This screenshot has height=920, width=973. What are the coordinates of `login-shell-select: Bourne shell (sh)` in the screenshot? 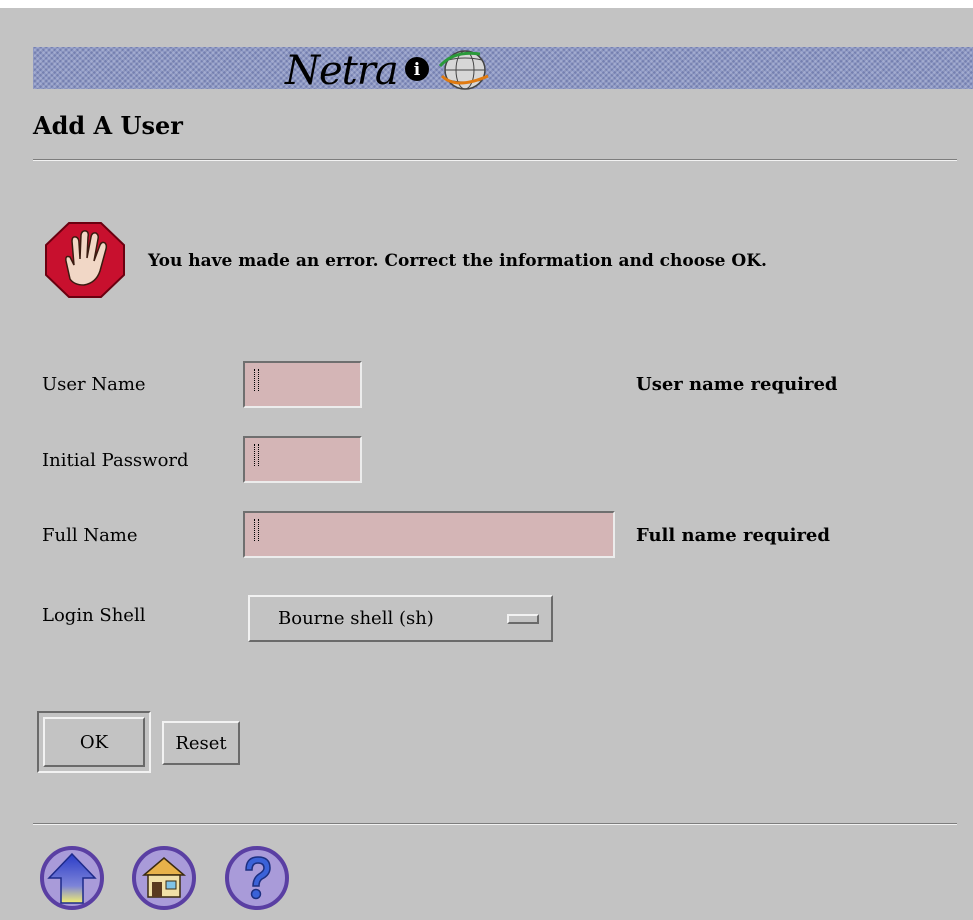 It's located at (400, 618).